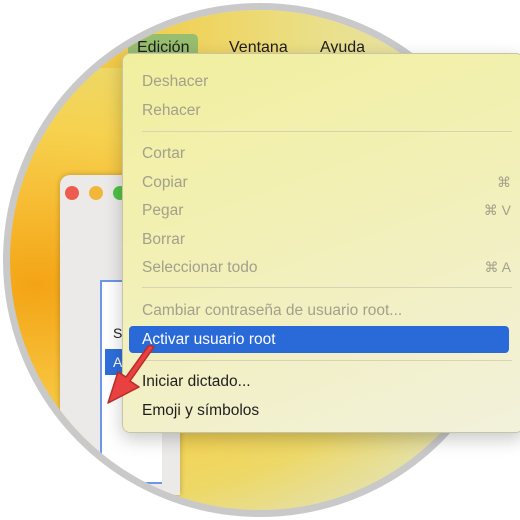 The height and width of the screenshot is (520, 520). I want to click on menu-item-activar-usuario-root: Activar usuario root, so click(319, 339).